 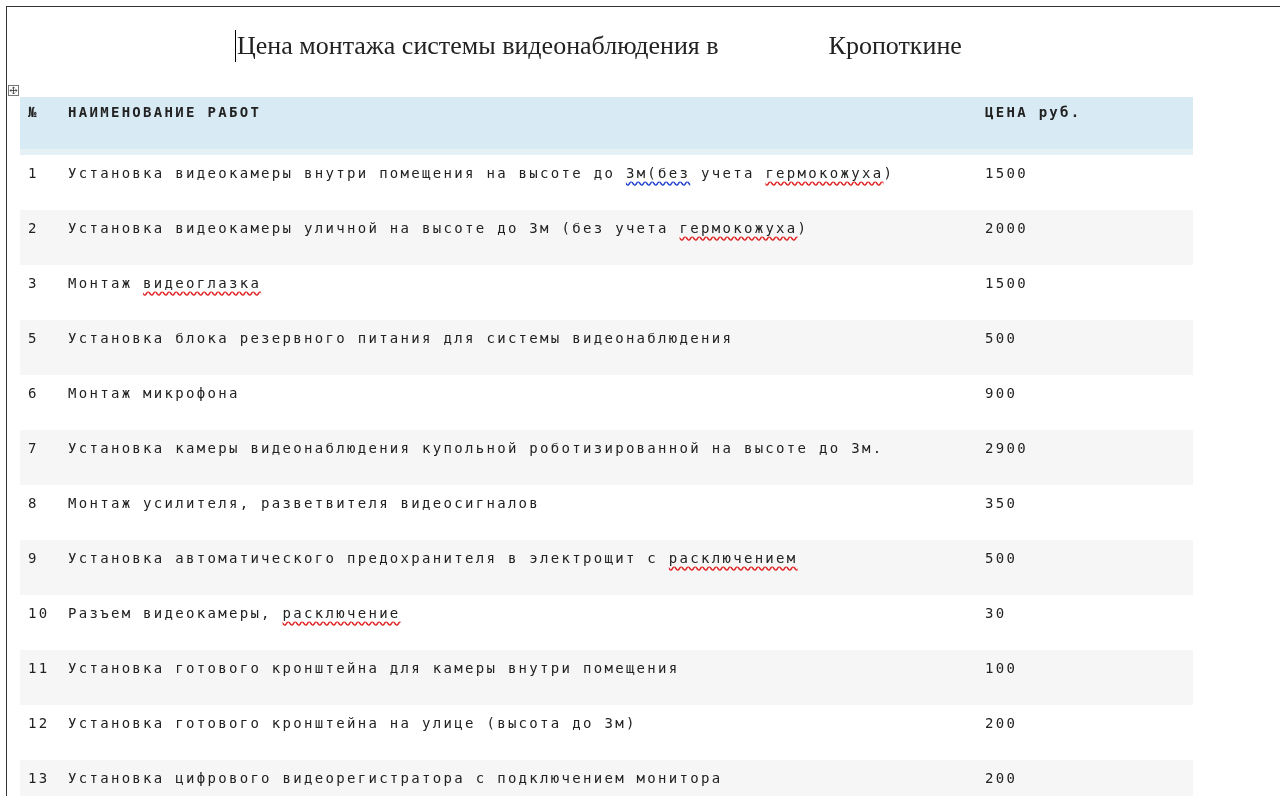 What do you see at coordinates (13, 90) in the screenshot?
I see `table-move-handle-icon` at bounding box center [13, 90].